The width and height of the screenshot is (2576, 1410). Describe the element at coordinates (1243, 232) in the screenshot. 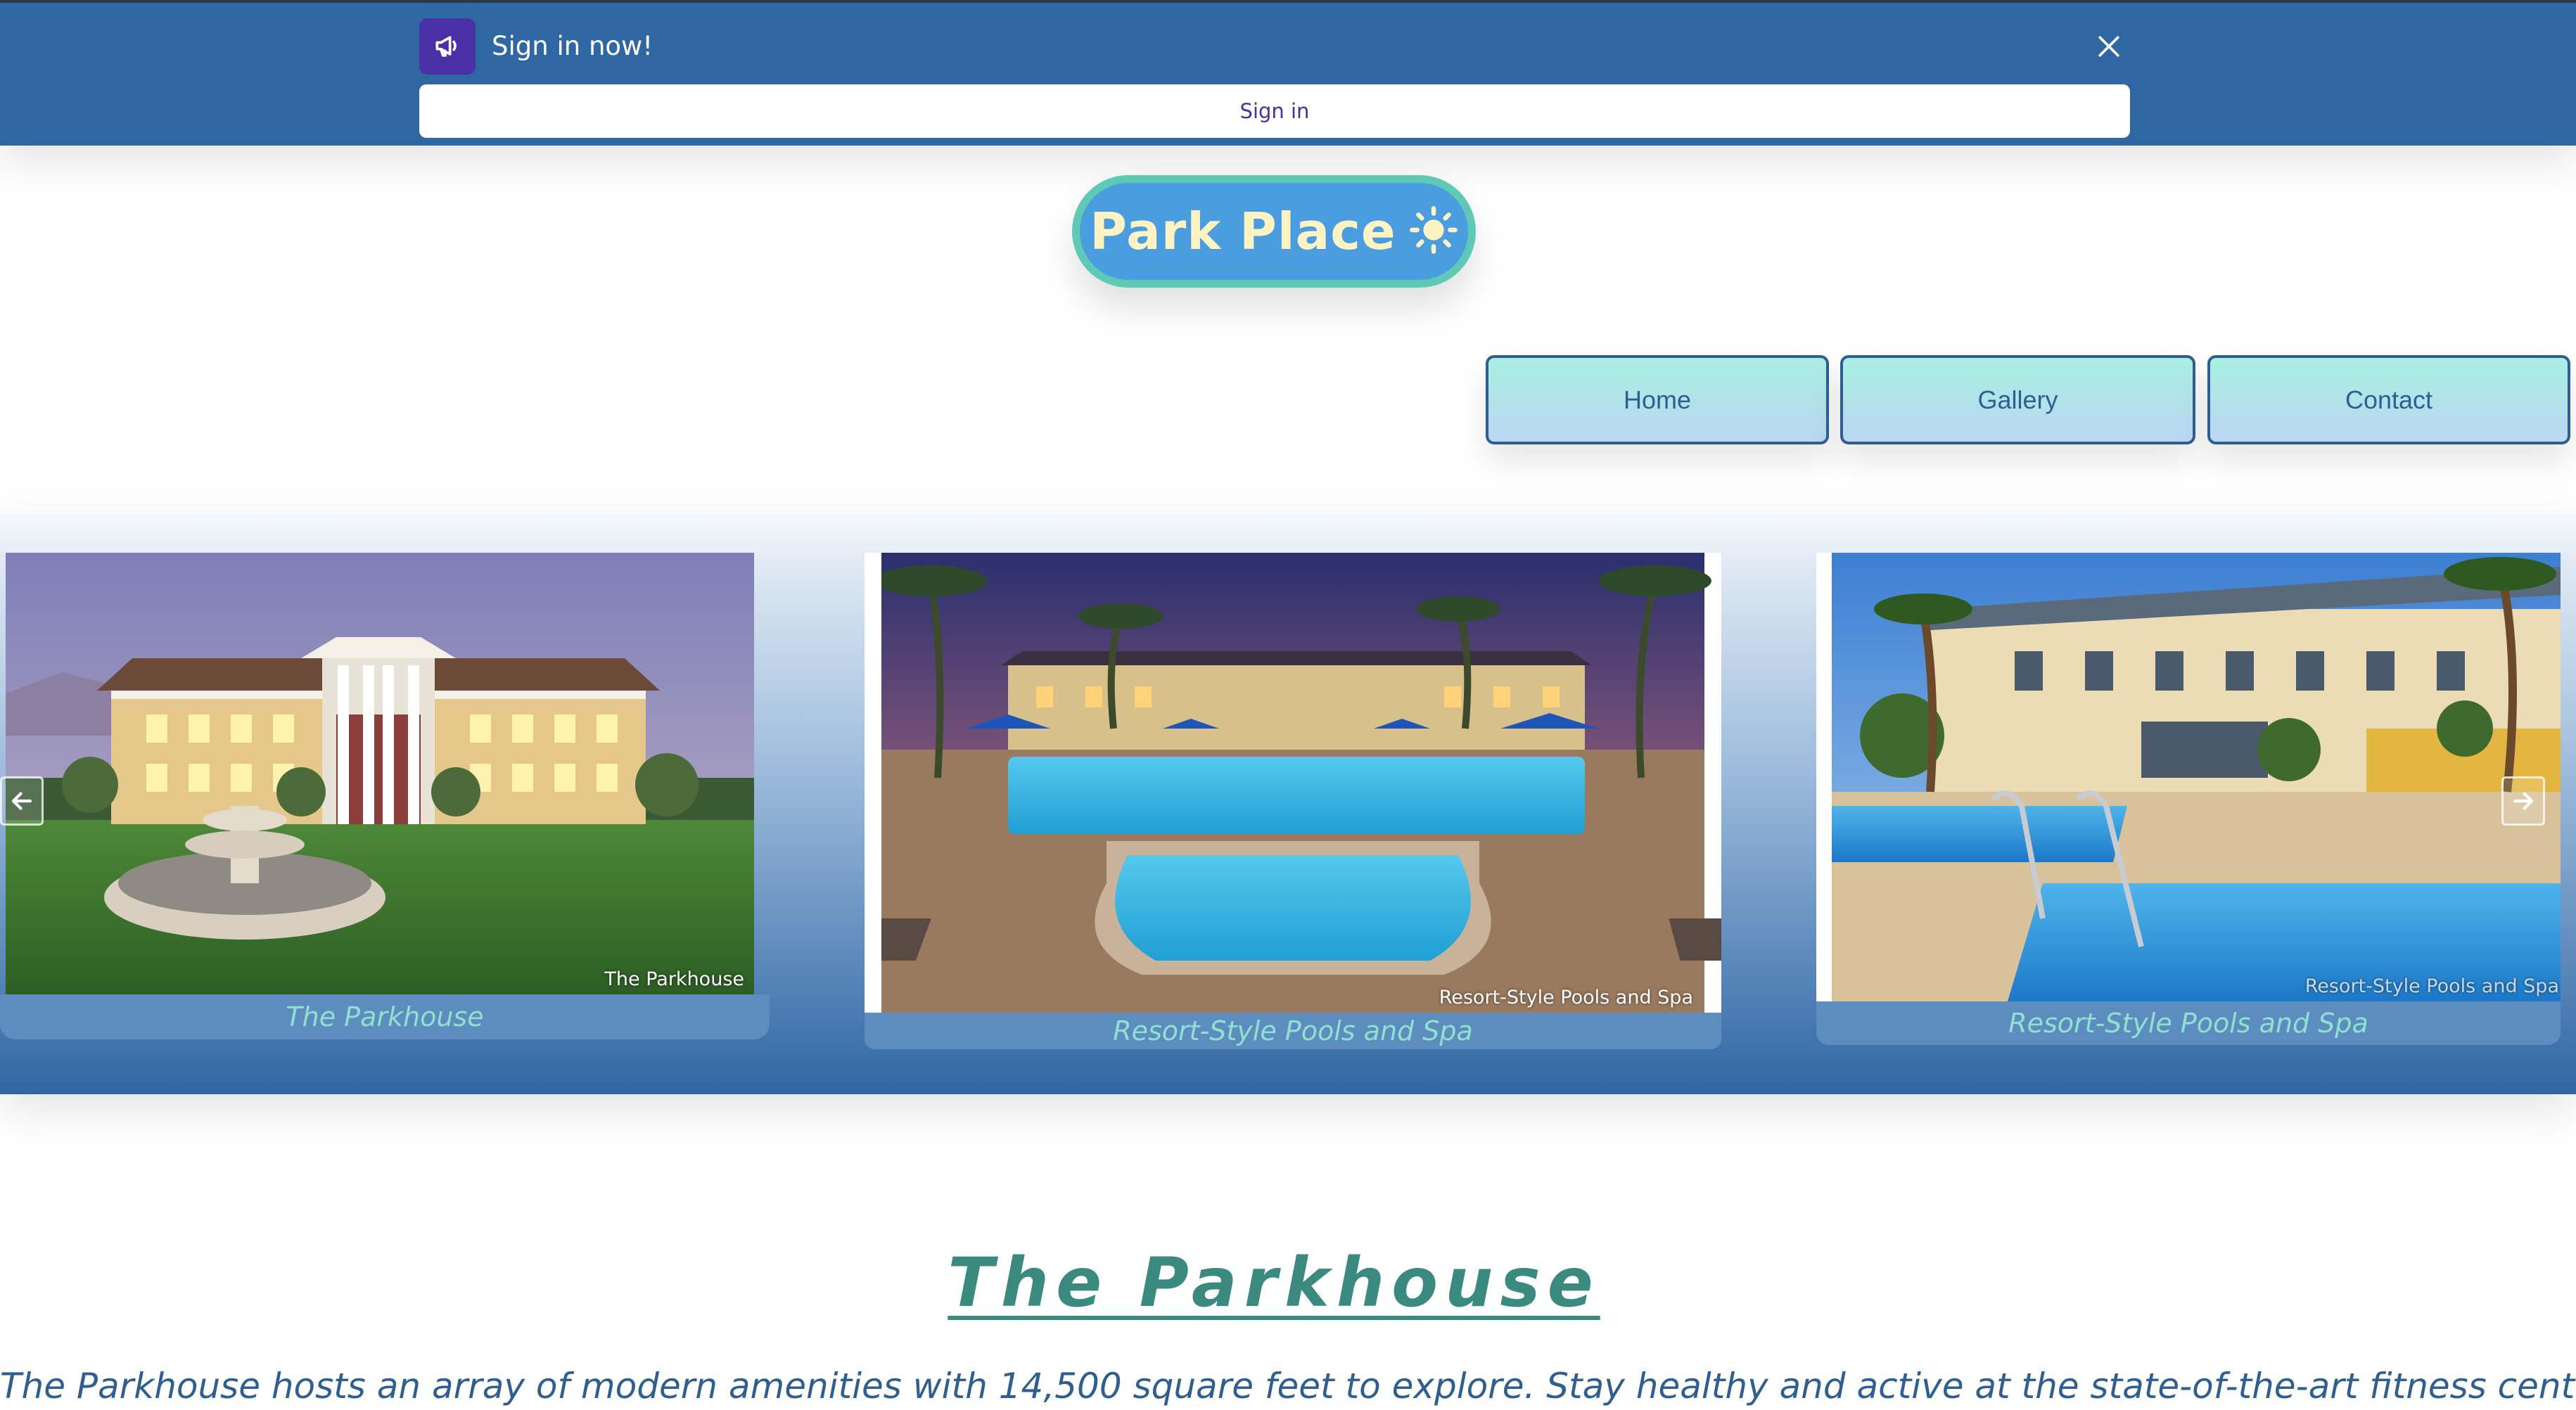

I see `logo-text: Park Place` at that location.